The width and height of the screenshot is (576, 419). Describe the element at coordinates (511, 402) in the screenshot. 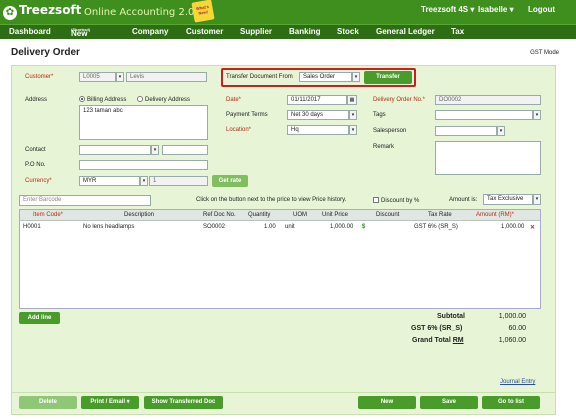

I see `go-to-list-button: Go to list` at that location.